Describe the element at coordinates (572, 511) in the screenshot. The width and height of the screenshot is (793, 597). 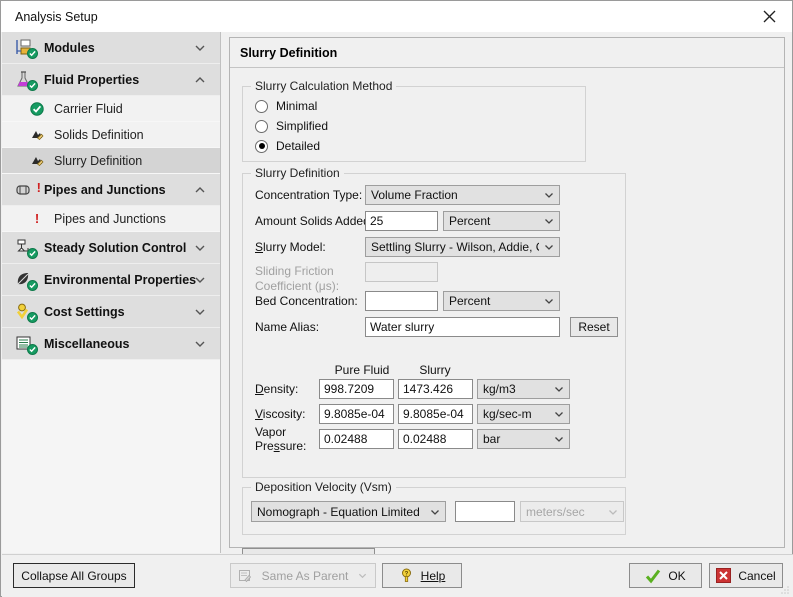
I see `deposition-velocity-unit-select: meters/sec` at that location.